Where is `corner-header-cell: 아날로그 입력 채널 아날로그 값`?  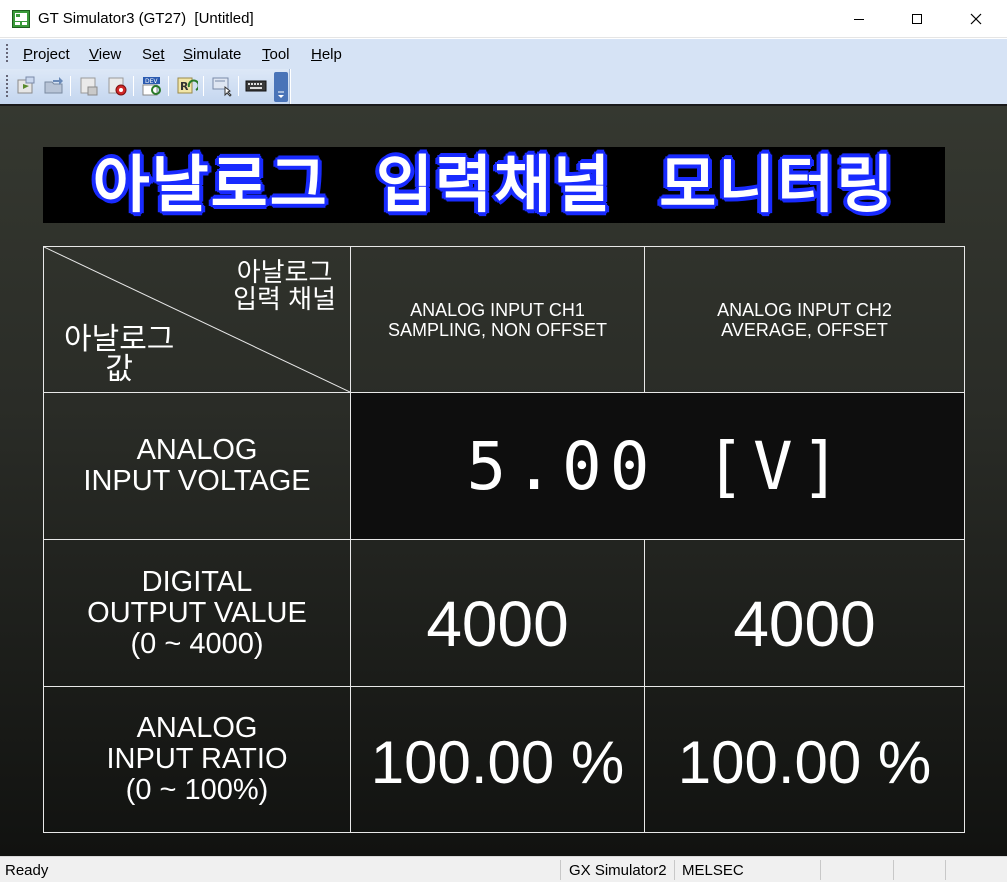 corner-header-cell: 아날로그 입력 채널 아날로그 값 is located at coordinates (197, 319).